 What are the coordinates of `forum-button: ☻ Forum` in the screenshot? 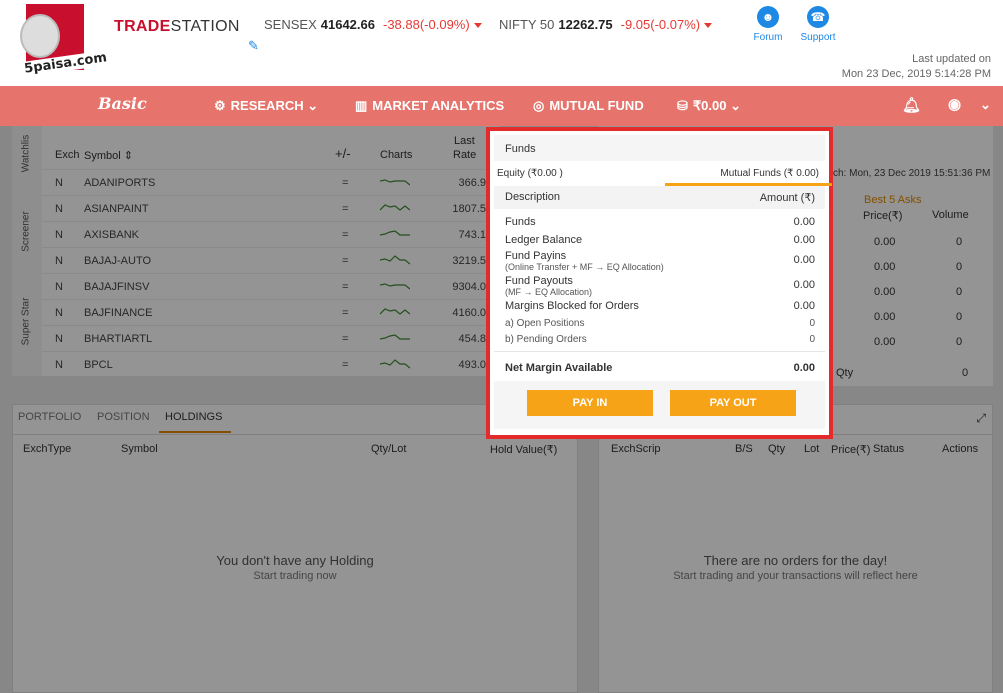 It's located at (768, 24).